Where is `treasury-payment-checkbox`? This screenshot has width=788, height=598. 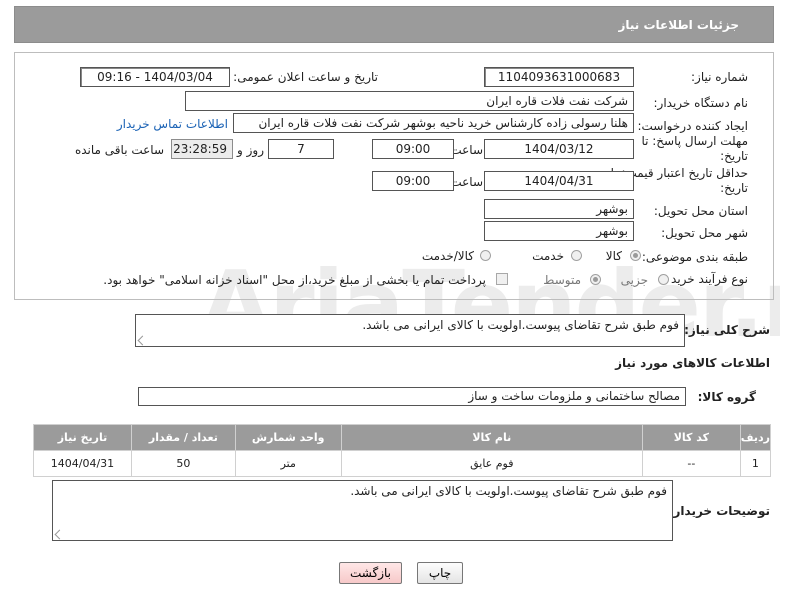 treasury-payment-checkbox is located at coordinates (502, 279).